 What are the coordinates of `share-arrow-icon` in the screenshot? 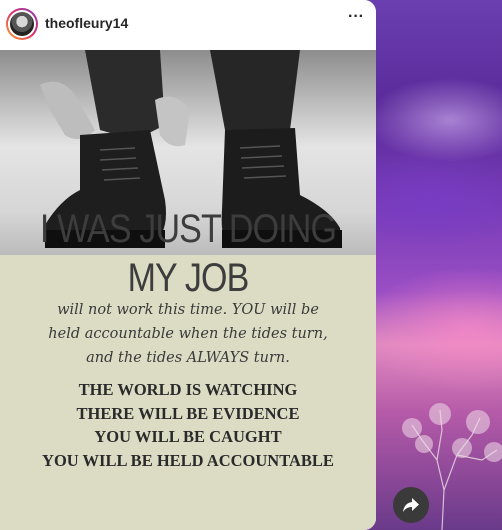 It's located at (411, 505).